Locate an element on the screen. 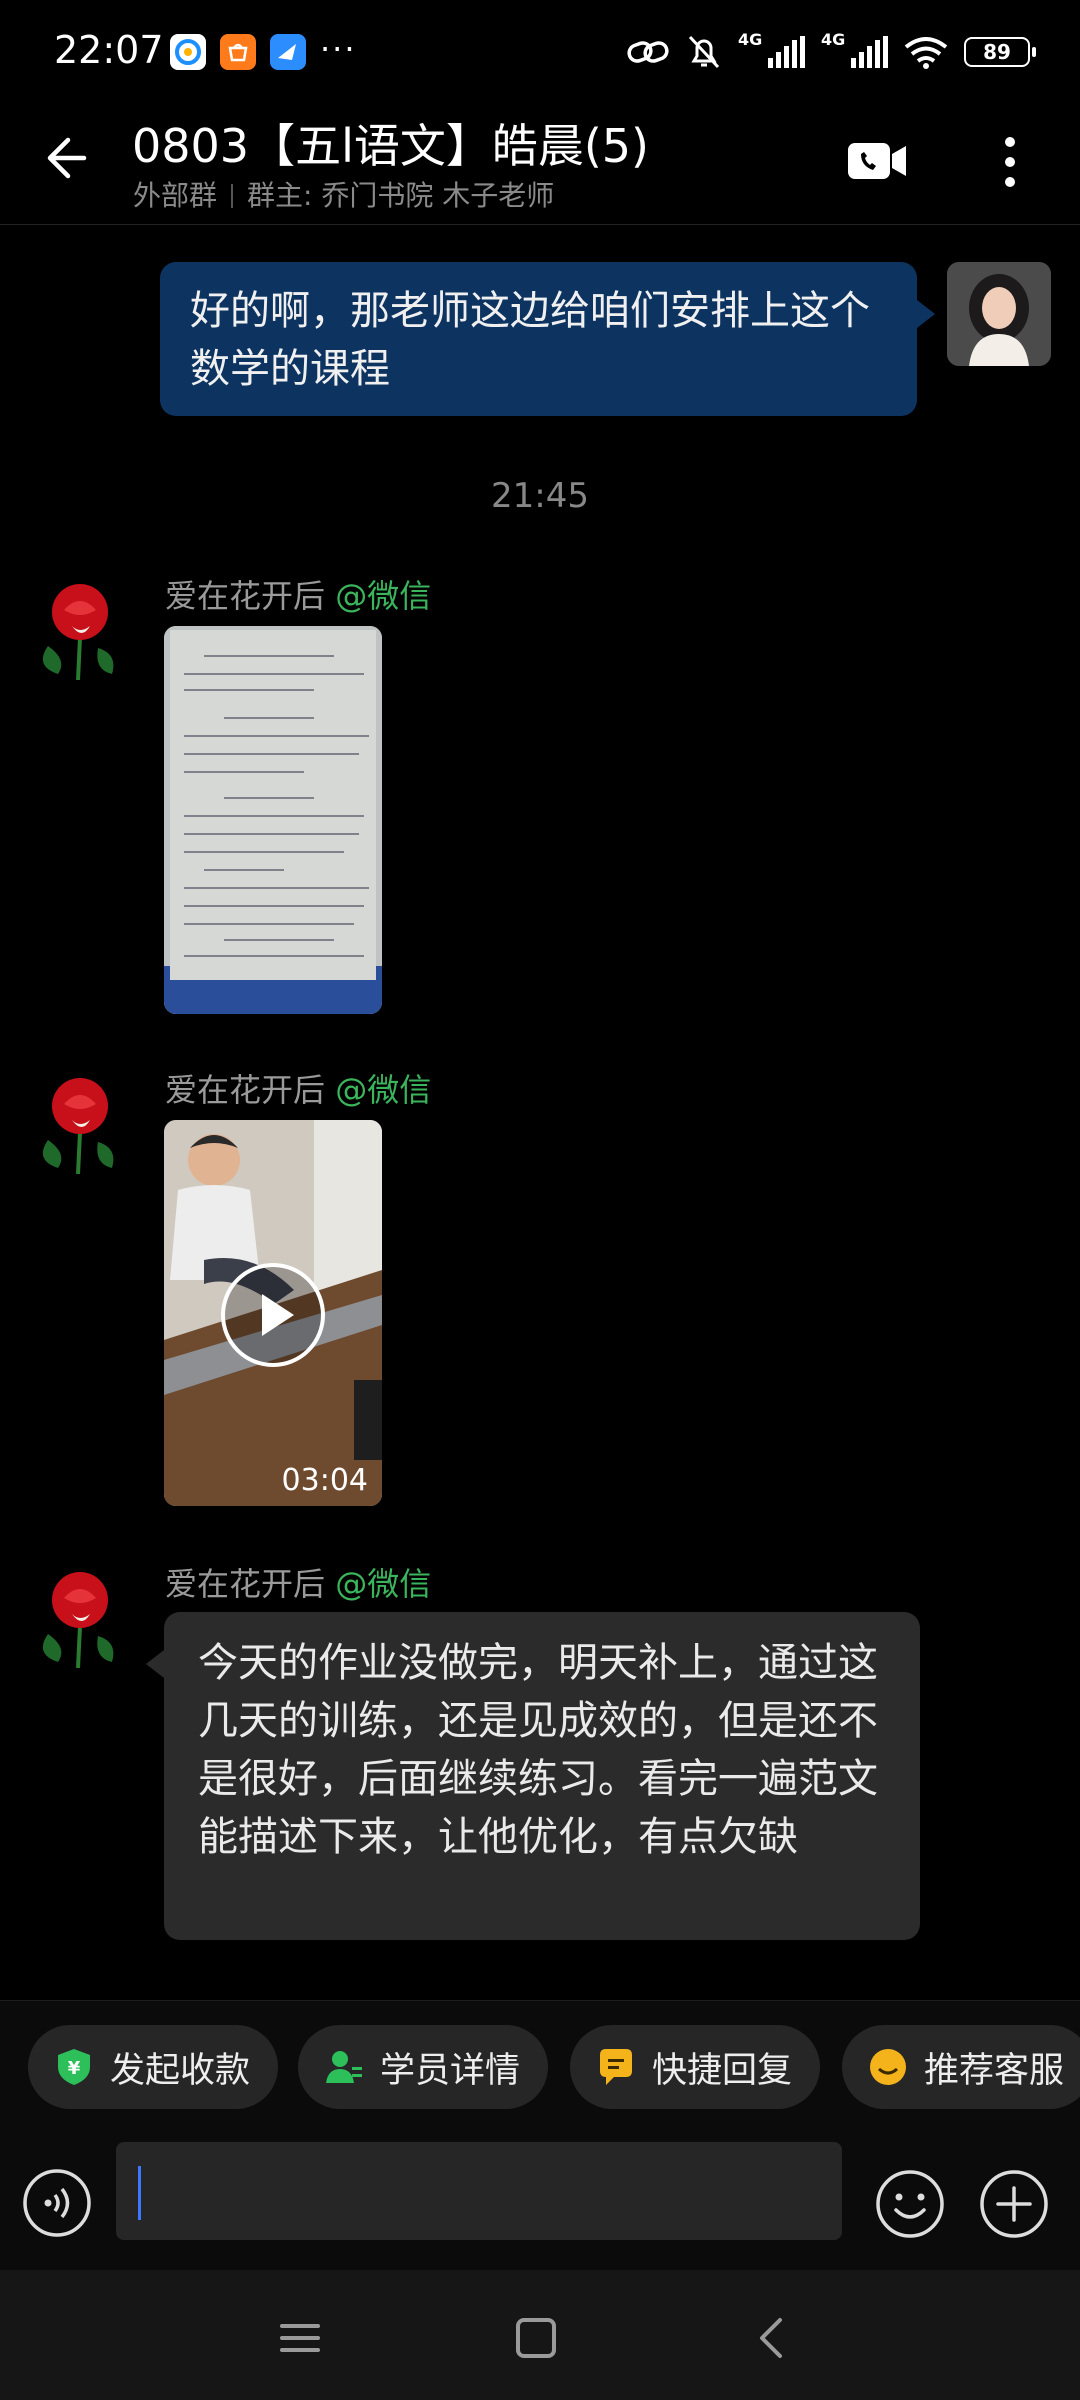 This screenshot has width=1080, height=2400. back-icon is located at coordinates (772, 2338).